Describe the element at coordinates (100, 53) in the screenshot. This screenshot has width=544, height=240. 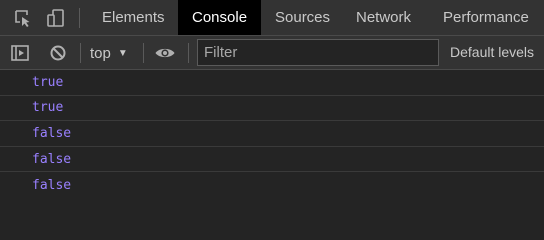
I see `context-selector-value: top` at that location.